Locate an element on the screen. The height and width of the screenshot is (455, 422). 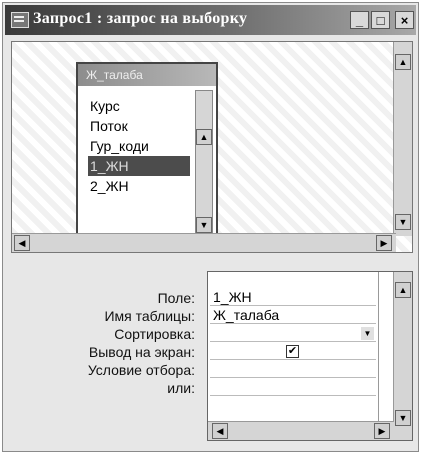
row-label-table: Имя таблицы: is located at coordinates (149, 316).